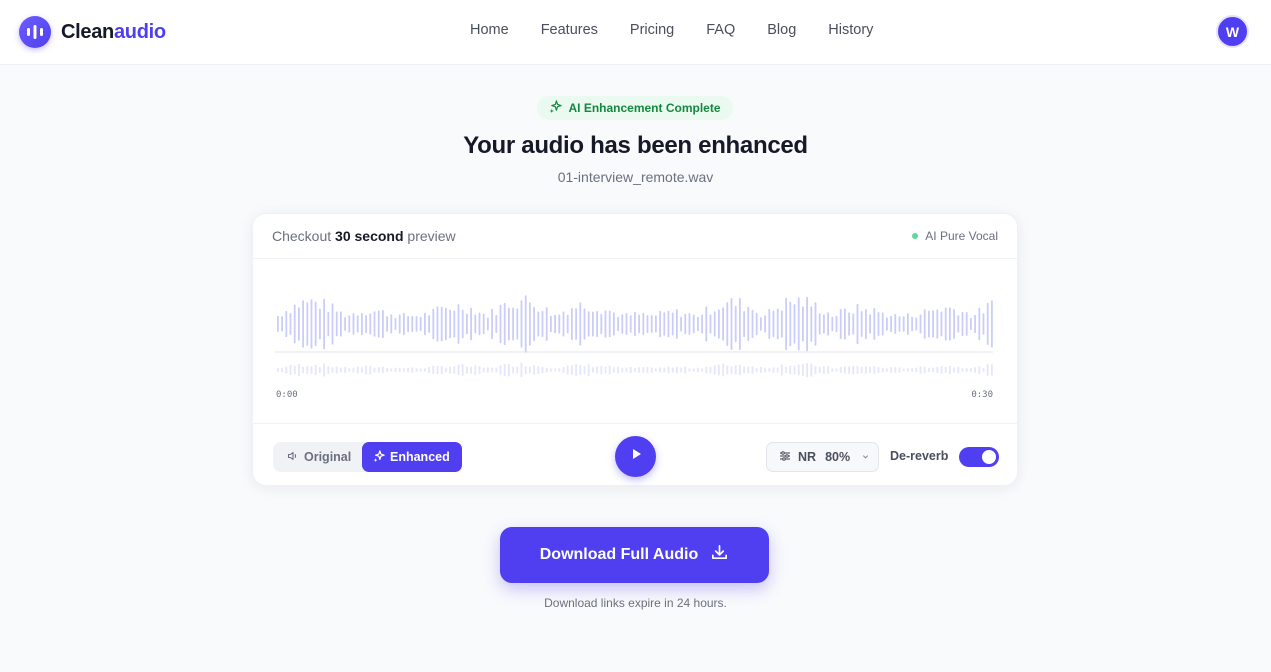 This screenshot has height=672, width=1271. Describe the element at coordinates (489, 30) in the screenshot. I see `nav-link-home: Home` at that location.